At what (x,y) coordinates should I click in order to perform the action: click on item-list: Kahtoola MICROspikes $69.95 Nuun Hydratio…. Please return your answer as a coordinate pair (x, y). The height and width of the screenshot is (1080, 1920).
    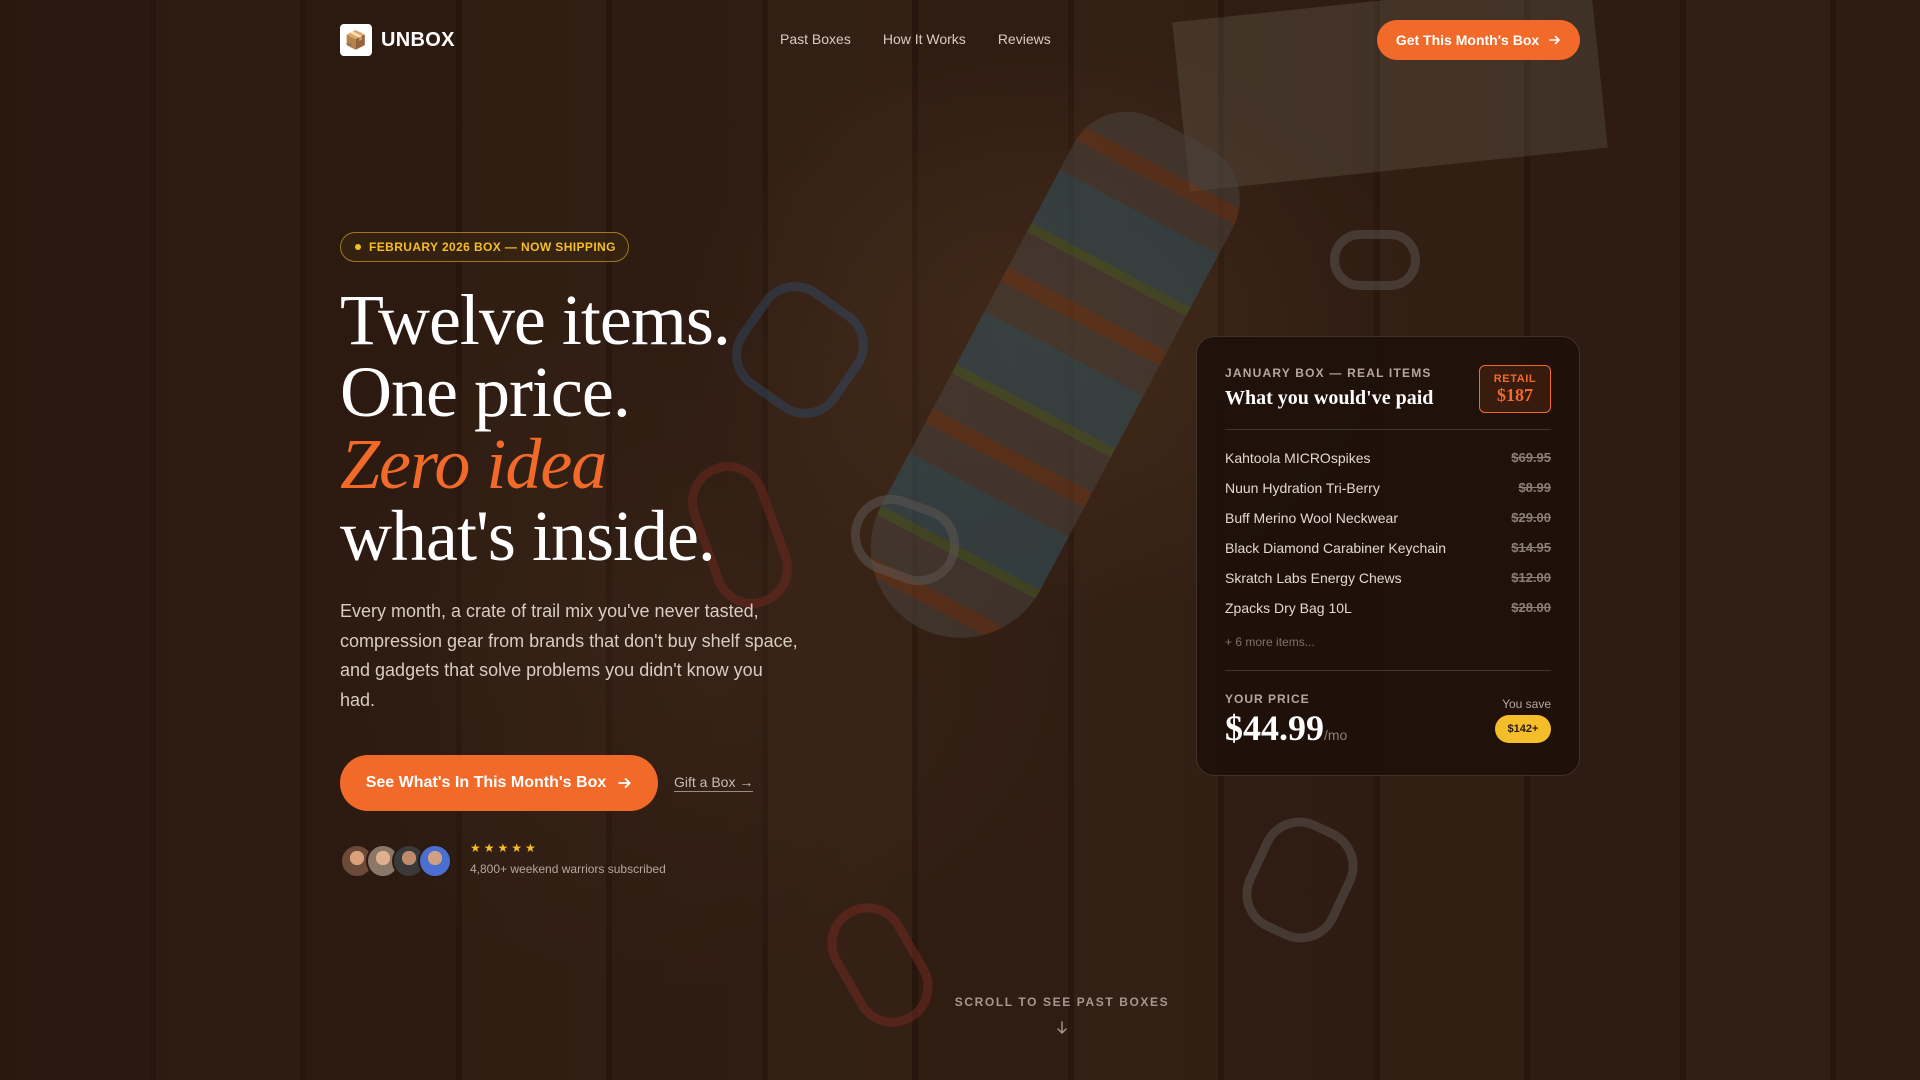
    Looking at the image, I should click on (1388, 540).